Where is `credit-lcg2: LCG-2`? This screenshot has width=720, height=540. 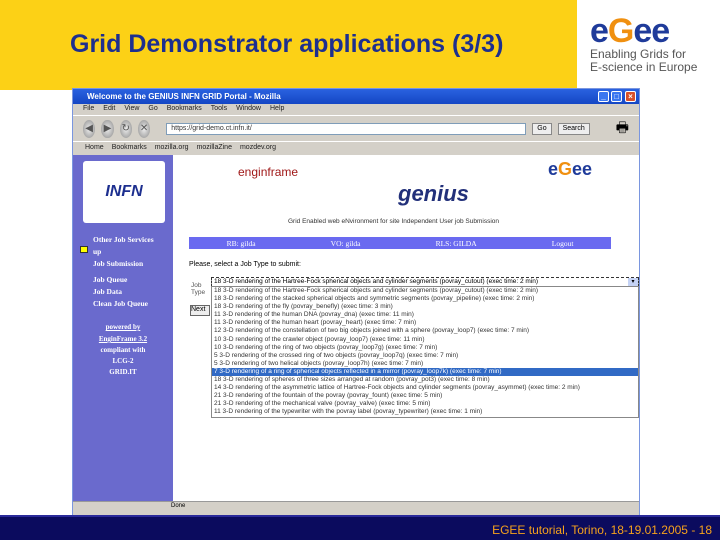 credit-lcg2: LCG-2 is located at coordinates (123, 361).